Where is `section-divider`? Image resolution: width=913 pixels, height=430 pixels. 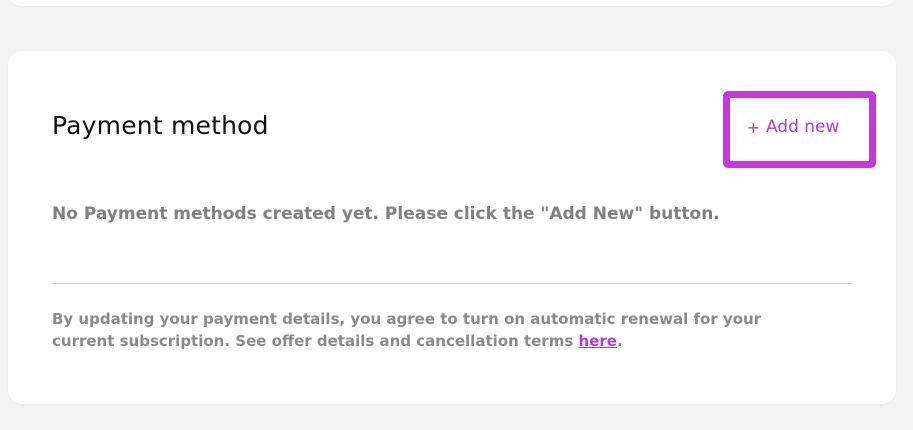
section-divider is located at coordinates (452, 283).